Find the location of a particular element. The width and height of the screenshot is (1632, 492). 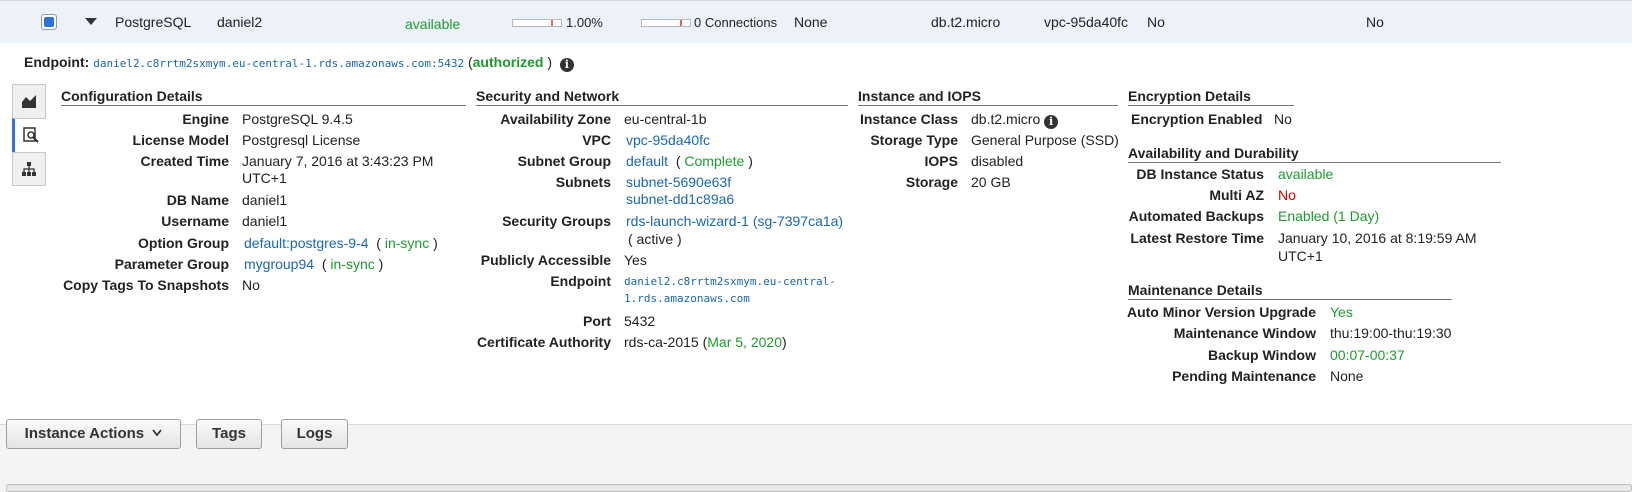

horizontal-scrollbar is located at coordinates (819, 488).